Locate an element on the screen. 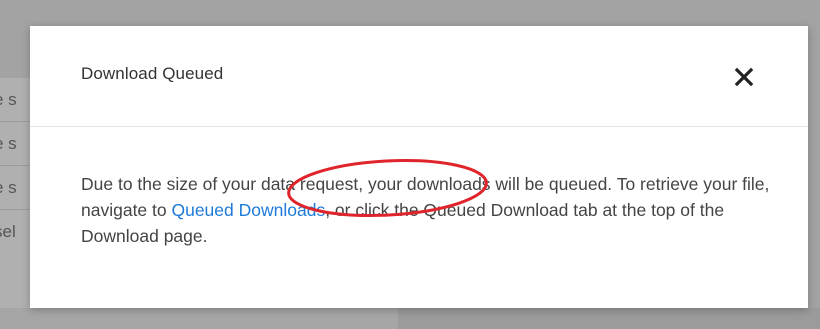 The width and height of the screenshot is (820, 329). background-left-panel: e s e s e s sel is located at coordinates (15, 203).